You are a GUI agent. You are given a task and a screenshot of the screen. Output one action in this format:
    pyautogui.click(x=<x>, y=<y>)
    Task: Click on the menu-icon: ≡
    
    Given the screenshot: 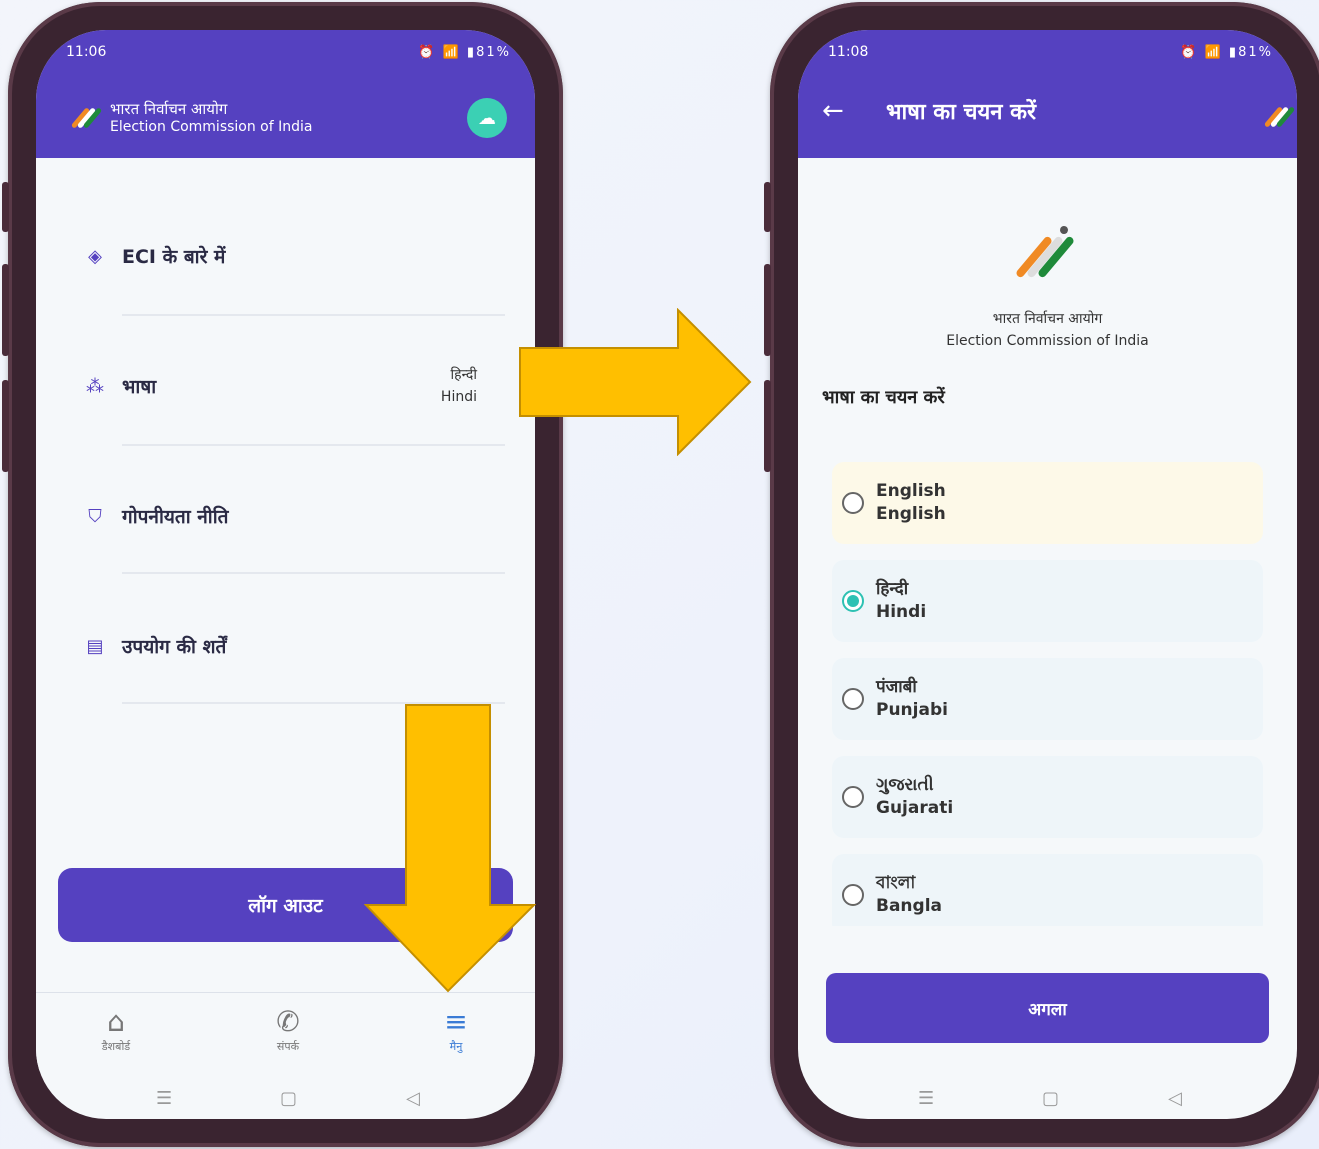 What is the action you would take?
    pyautogui.click(x=456, y=1021)
    